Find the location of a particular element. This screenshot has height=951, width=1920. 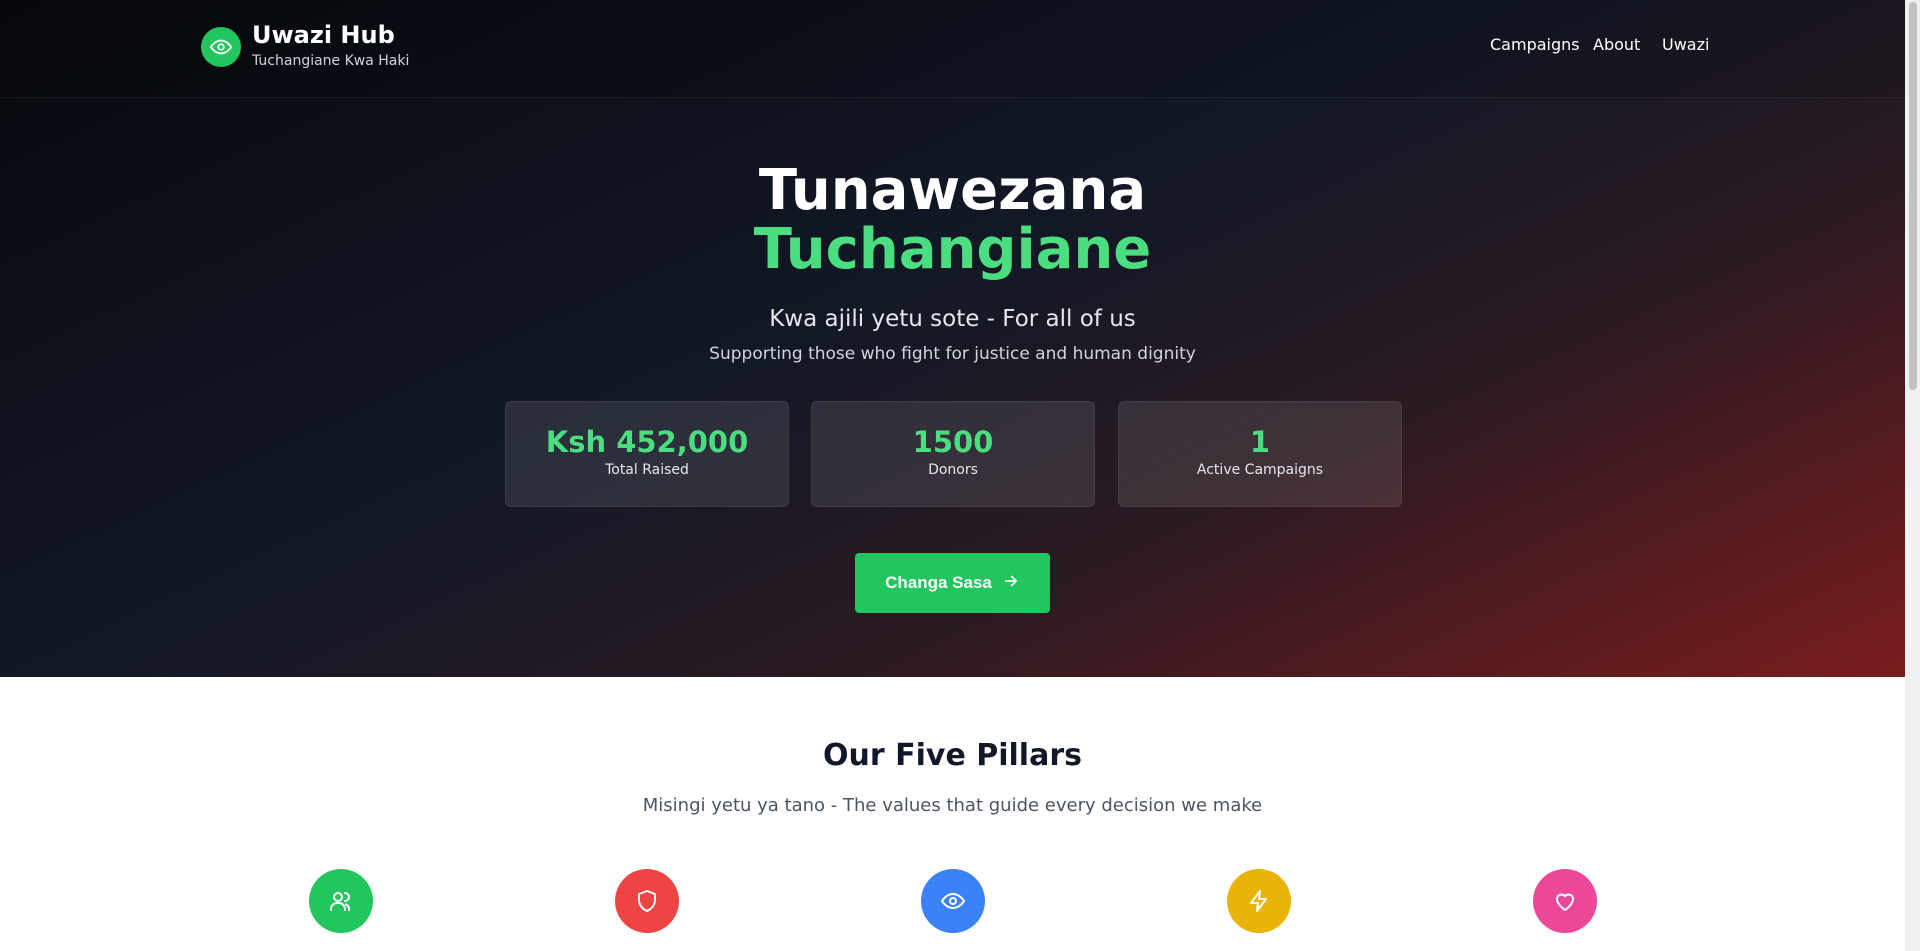

shield-icon is located at coordinates (647, 901).